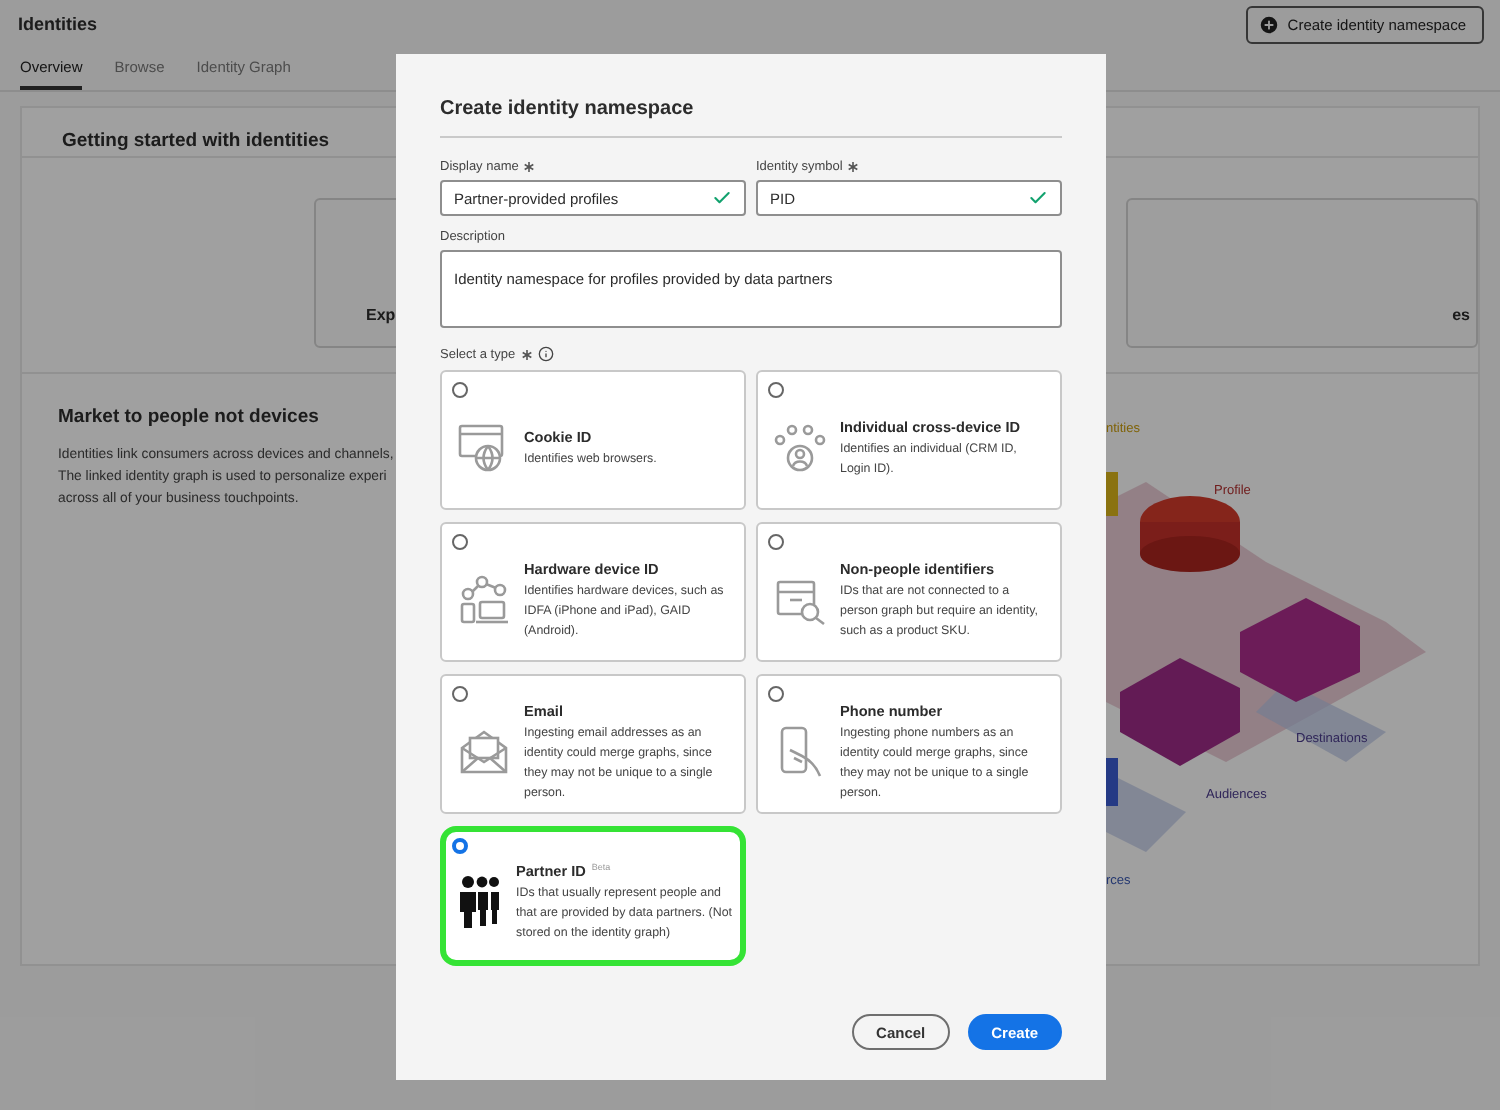 This screenshot has width=1500, height=1110. Describe the element at coordinates (1461, 315) in the screenshot. I see `card-title: es` at that location.